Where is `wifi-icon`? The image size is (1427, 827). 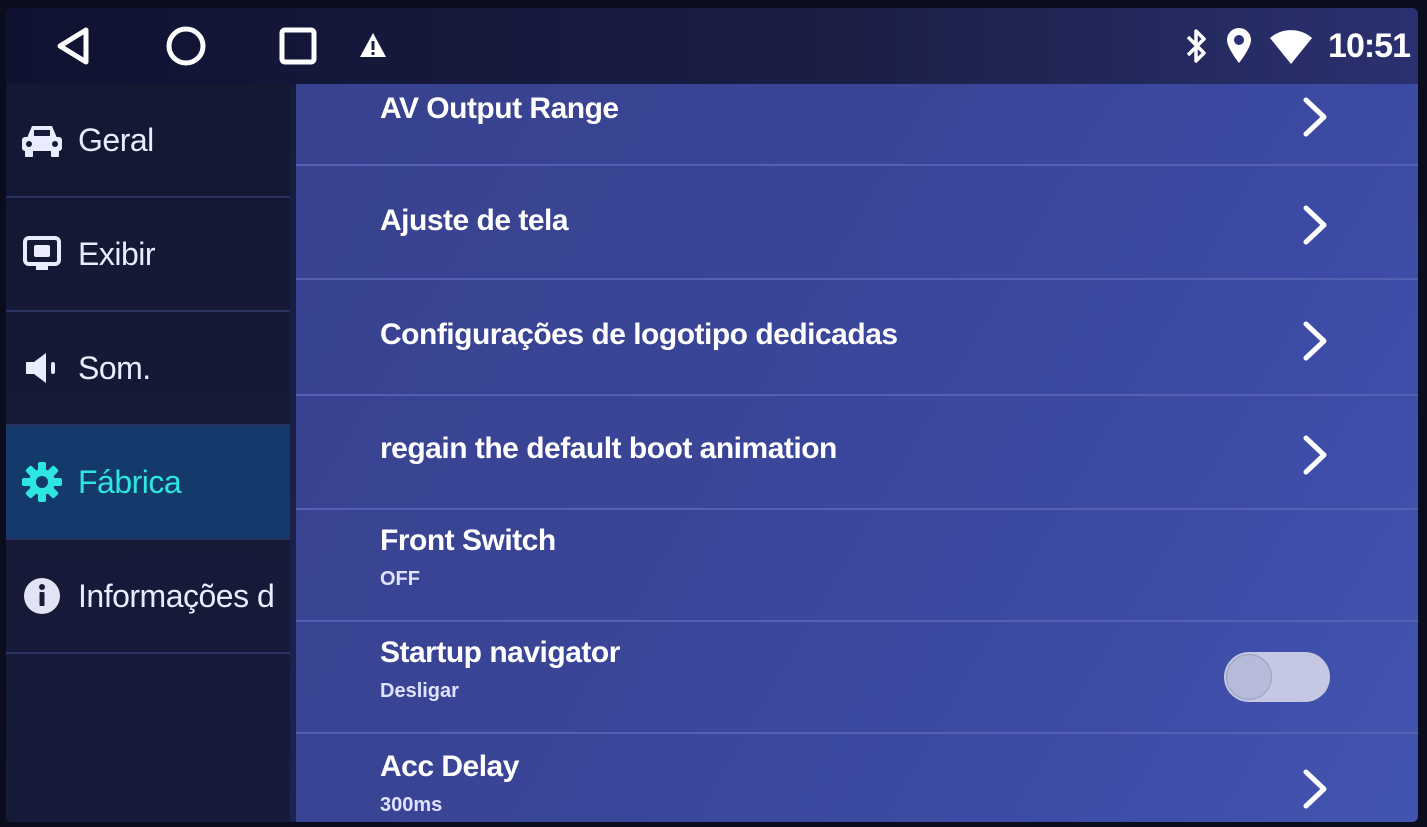
wifi-icon is located at coordinates (1291, 47).